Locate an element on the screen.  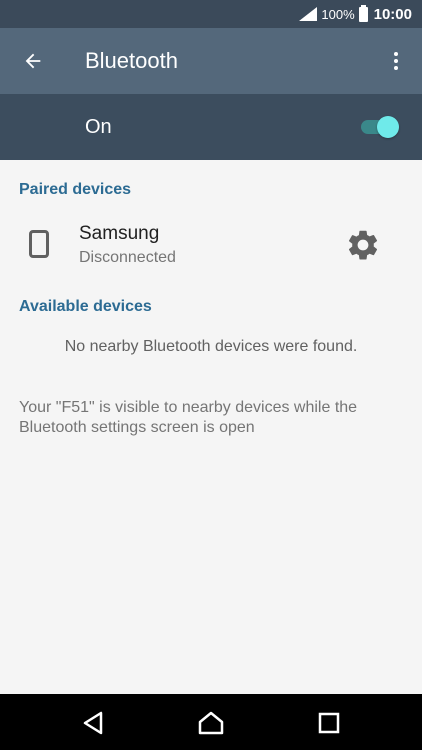
bluetooth-toggle is located at coordinates (381, 127).